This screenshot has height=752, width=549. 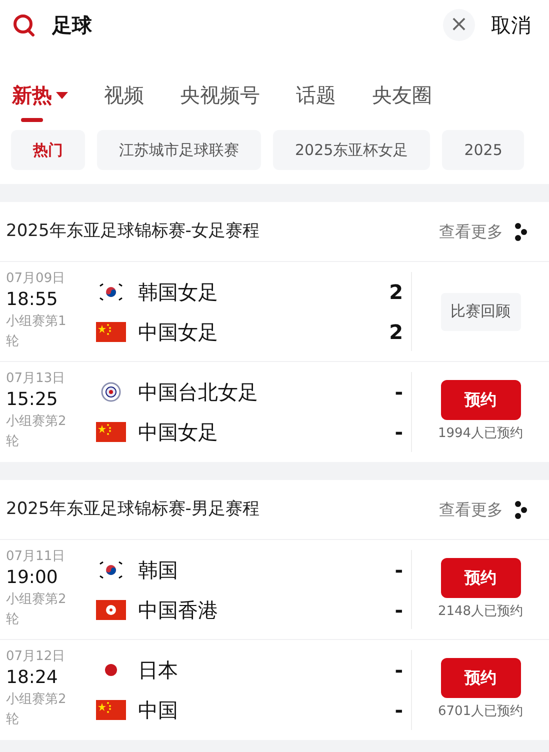 I want to click on search-icon, so click(x=24, y=25).